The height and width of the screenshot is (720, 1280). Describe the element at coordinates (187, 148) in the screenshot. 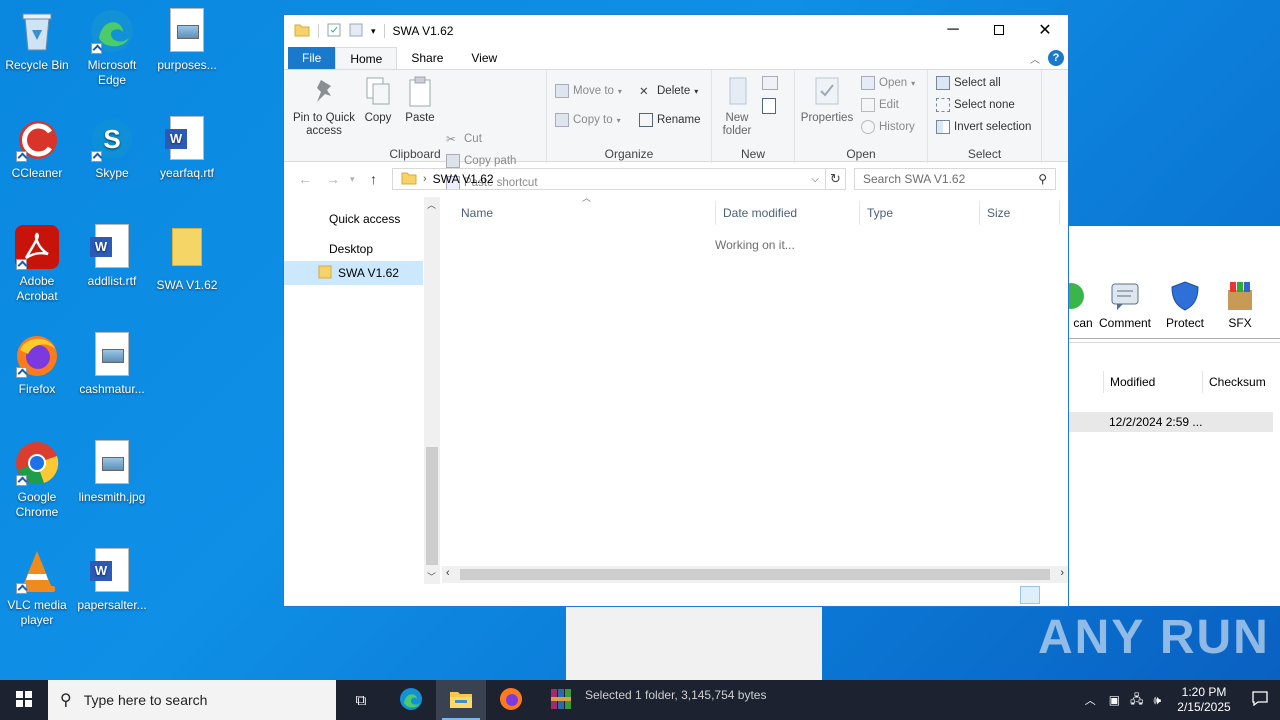

I see `desktop-icon-yearfaq: W yearfaq.rtf` at that location.